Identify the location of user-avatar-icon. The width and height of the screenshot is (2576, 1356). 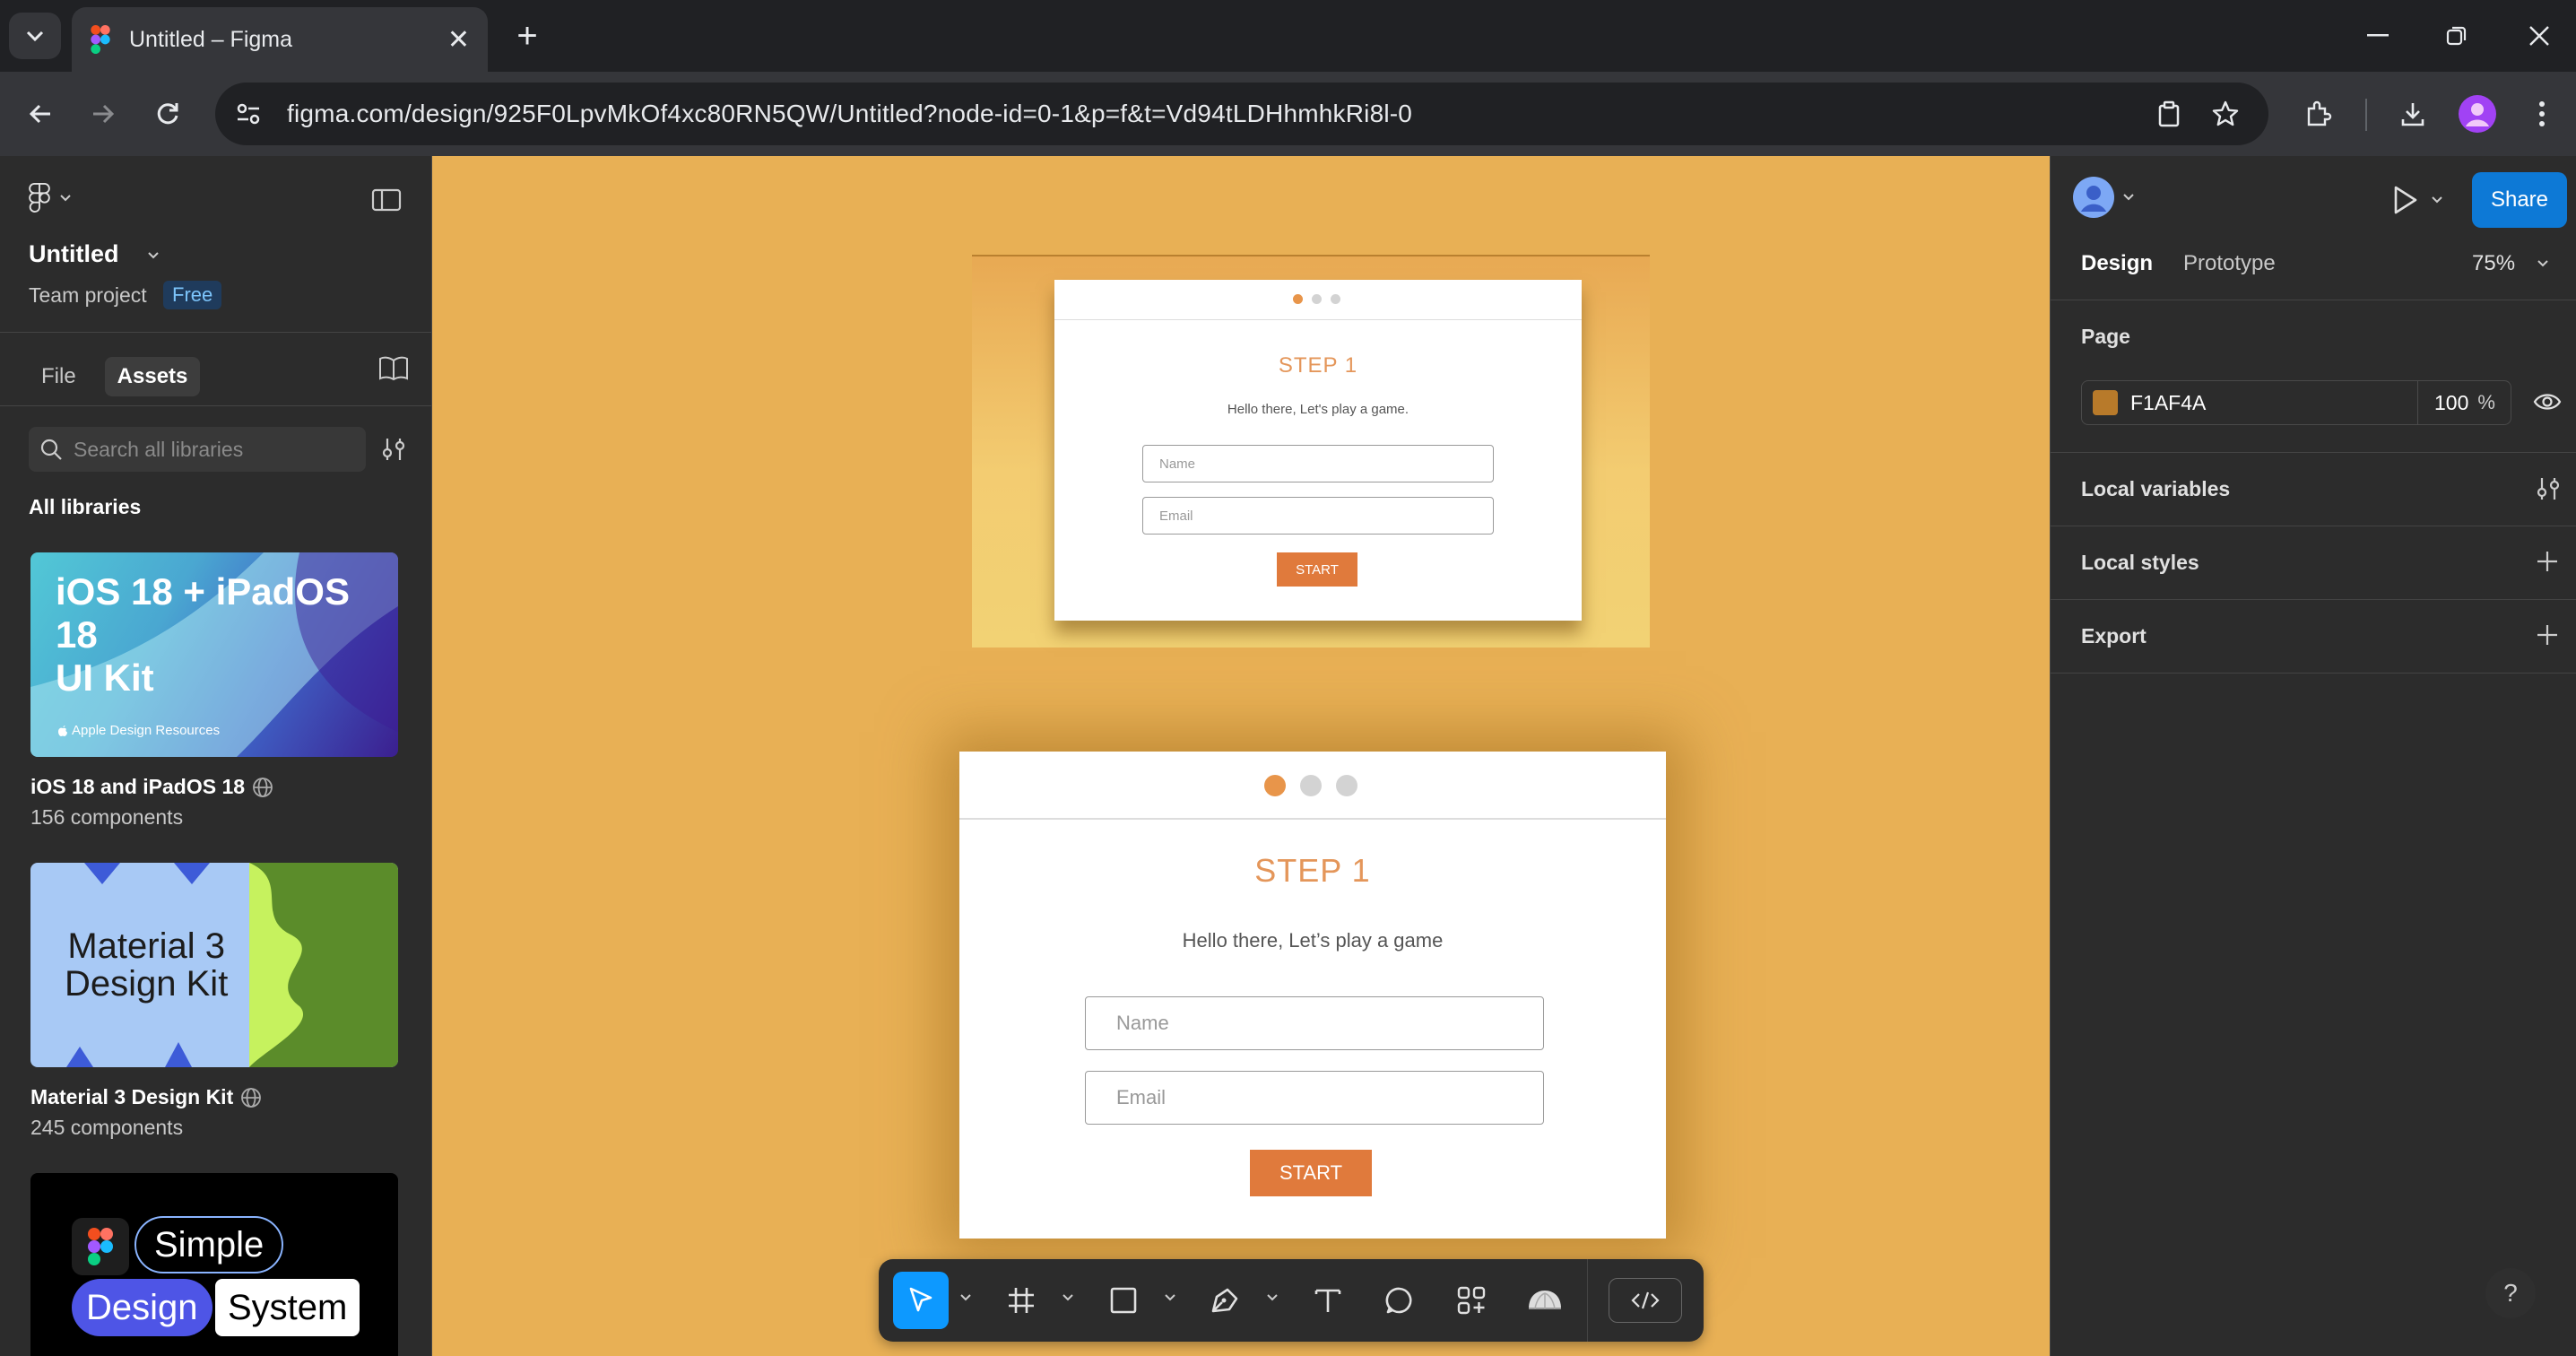
(2093, 197).